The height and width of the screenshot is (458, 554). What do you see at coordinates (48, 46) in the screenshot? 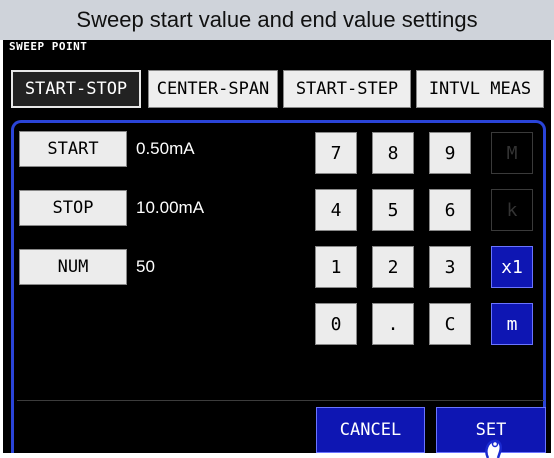
I see `screen-title: SWEEP POINT` at bounding box center [48, 46].